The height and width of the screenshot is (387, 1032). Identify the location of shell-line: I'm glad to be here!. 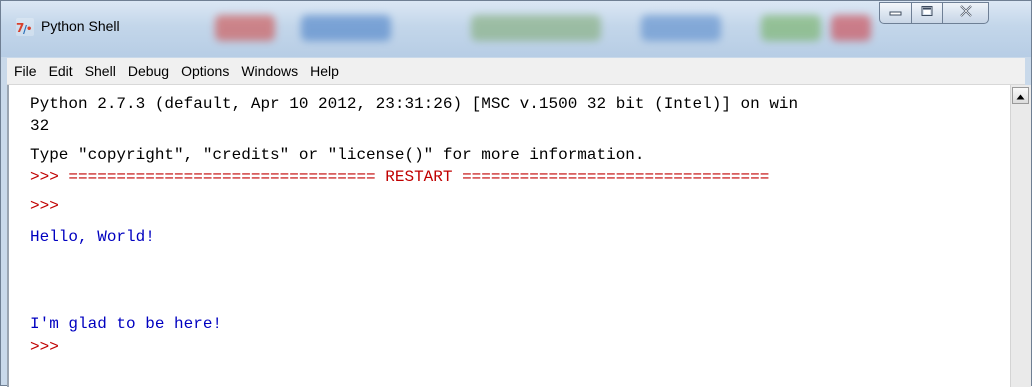
(126, 324).